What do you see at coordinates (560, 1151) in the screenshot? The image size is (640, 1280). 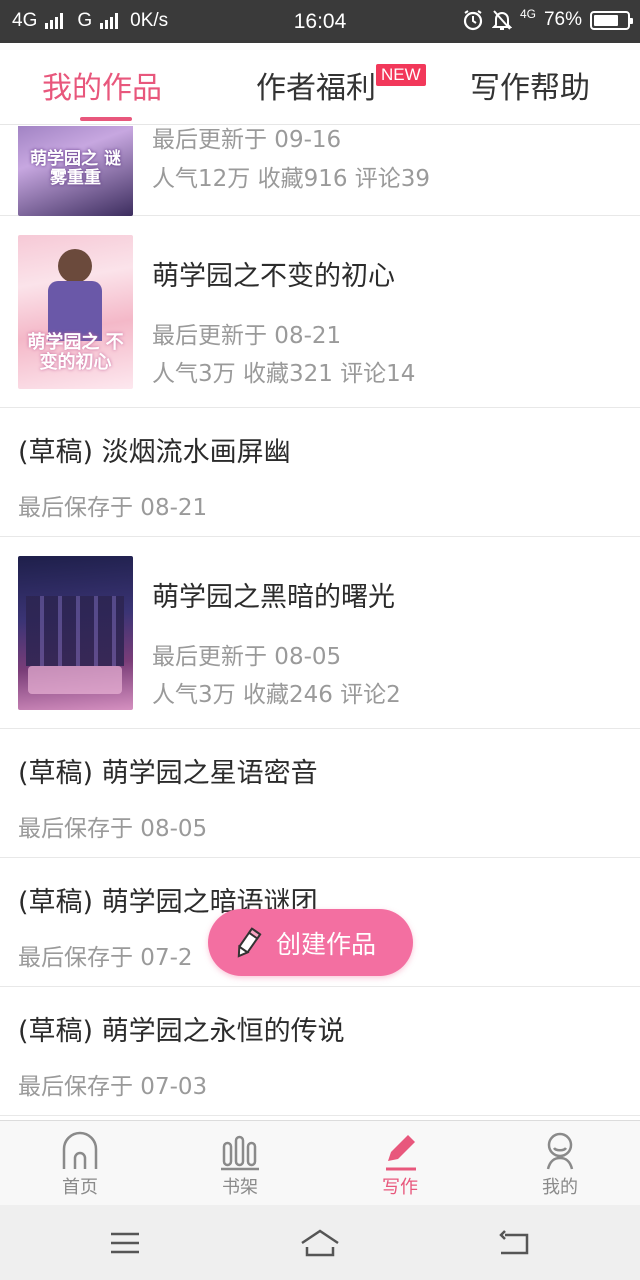 I see `profile-icon` at bounding box center [560, 1151].